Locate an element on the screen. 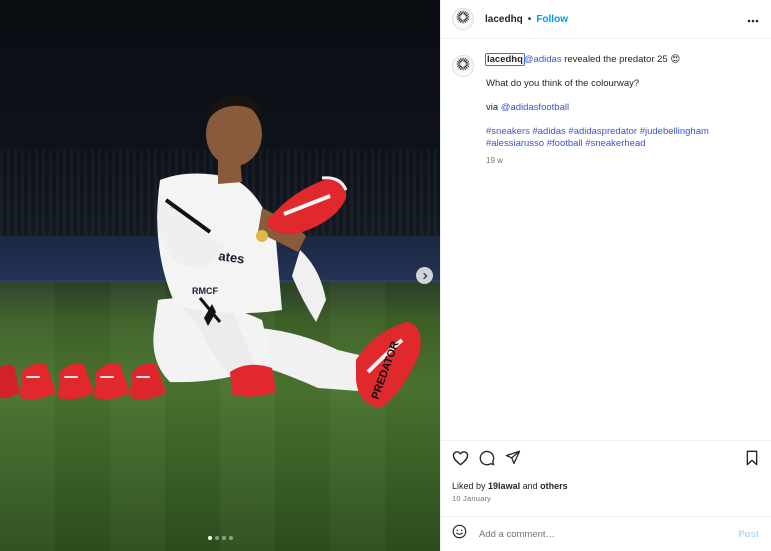  chevron-right-icon is located at coordinates (425, 276).